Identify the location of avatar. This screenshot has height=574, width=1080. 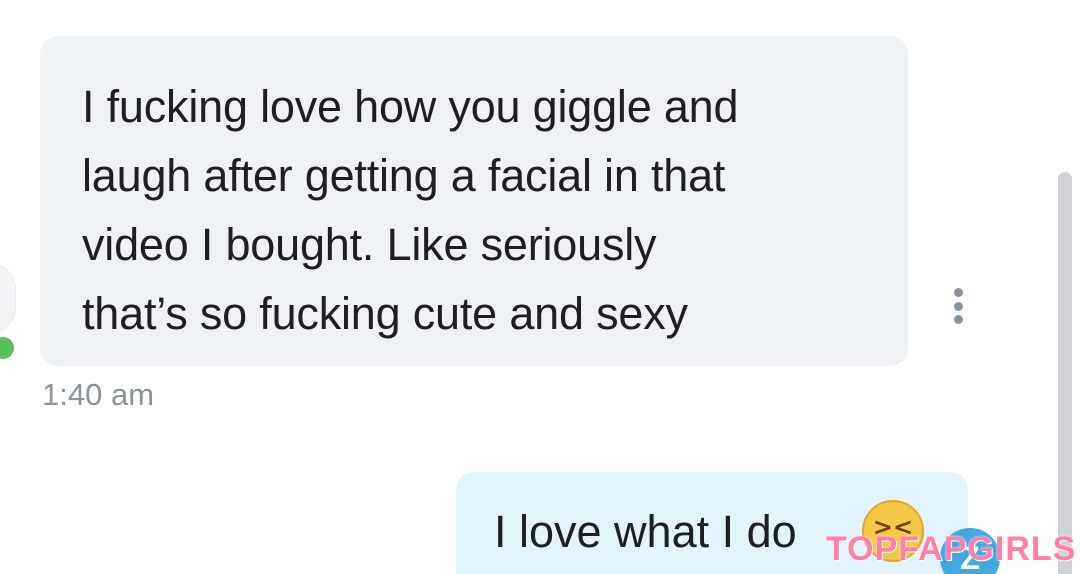
(8, 298).